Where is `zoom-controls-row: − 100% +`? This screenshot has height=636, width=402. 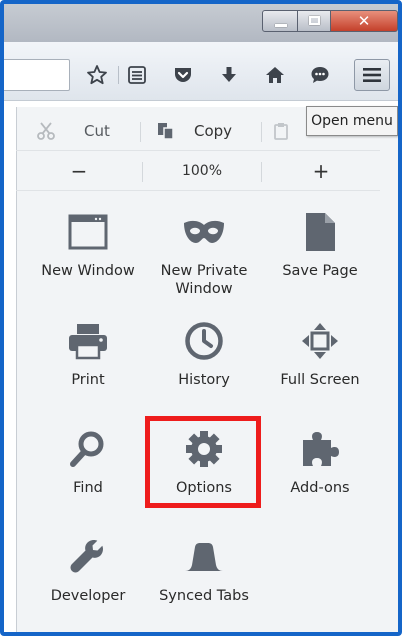 zoom-controls-row: − 100% + is located at coordinates (198, 171).